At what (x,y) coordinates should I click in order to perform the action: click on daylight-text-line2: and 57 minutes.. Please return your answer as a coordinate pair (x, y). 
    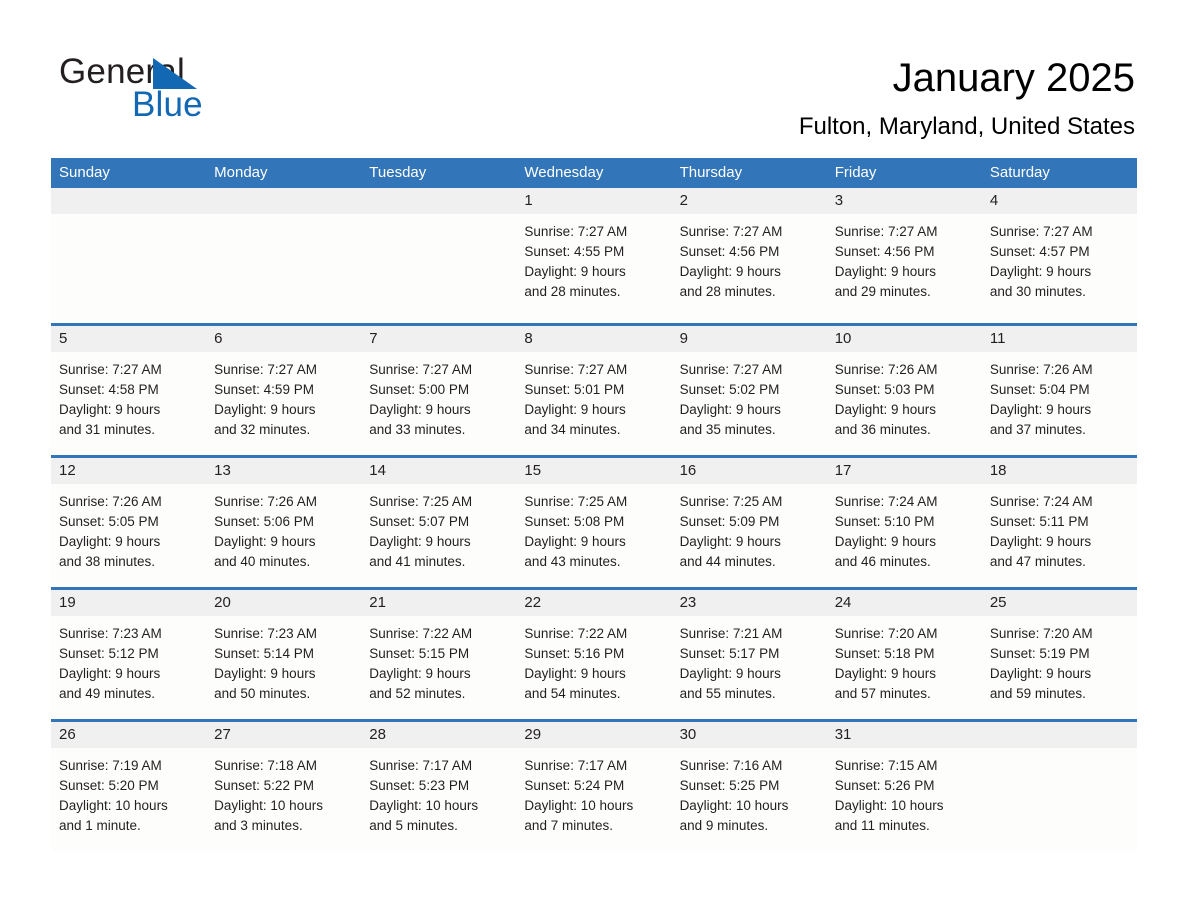
    Looking at the image, I should click on (882, 693).